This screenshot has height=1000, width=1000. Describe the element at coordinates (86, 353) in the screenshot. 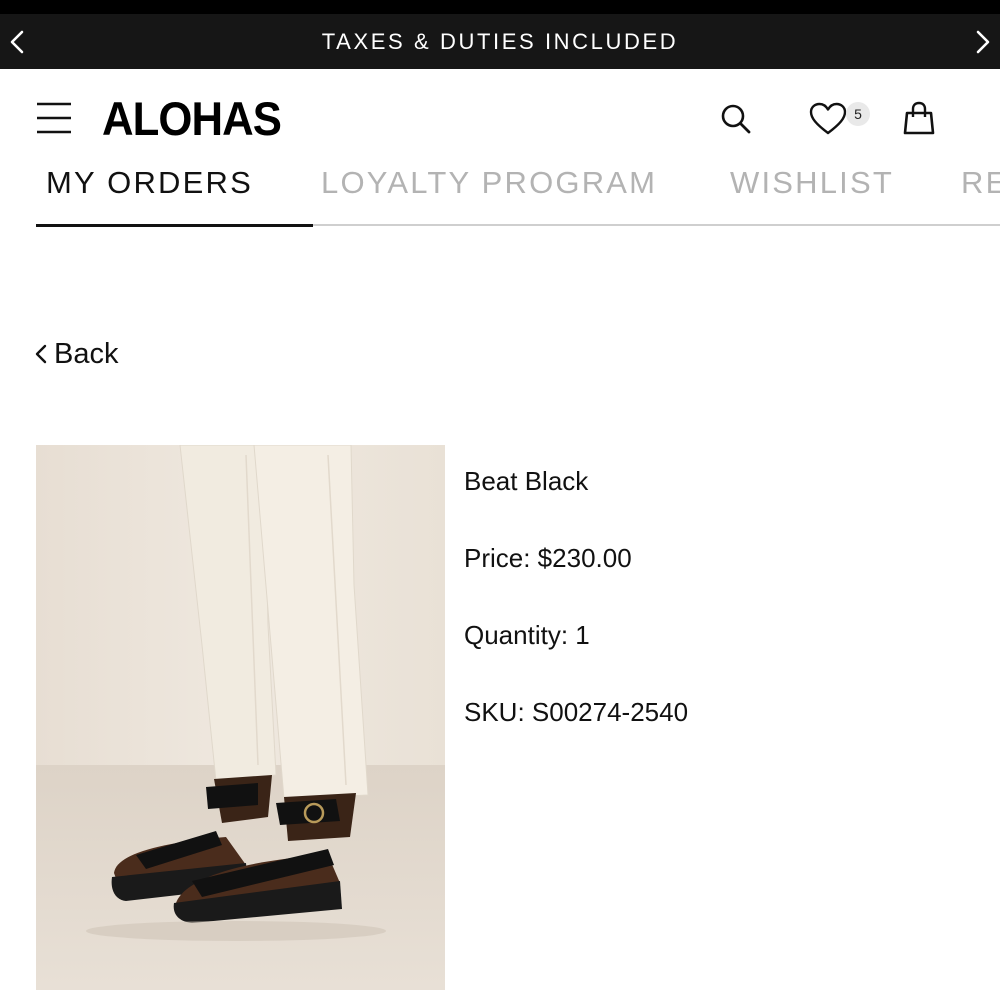

I see `back-label: Back` at that location.